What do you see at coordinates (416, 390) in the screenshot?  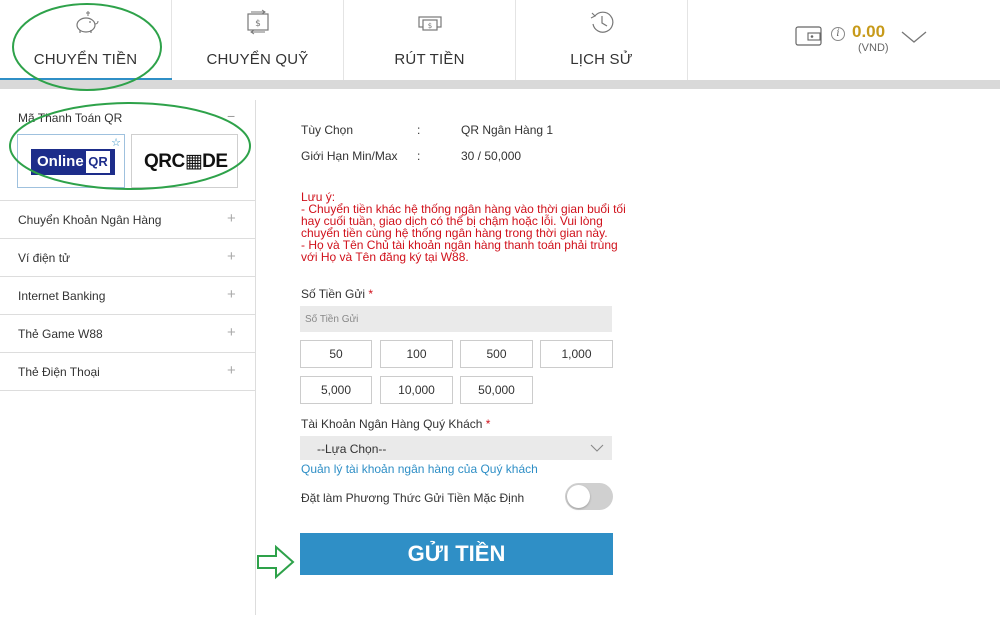 I see `quick-amount-10000: 10,000` at bounding box center [416, 390].